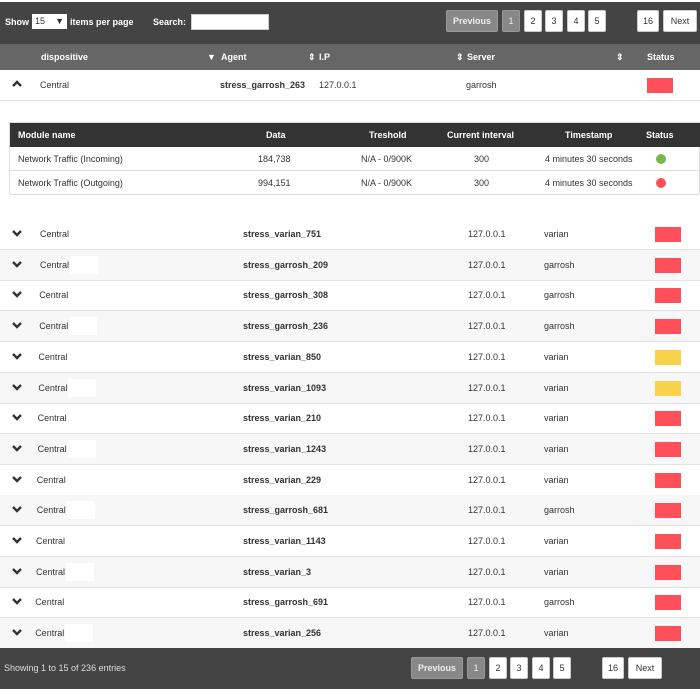 Image resolution: width=700 pixels, height=700 pixels. I want to click on column-ip: I.P, so click(324, 57).